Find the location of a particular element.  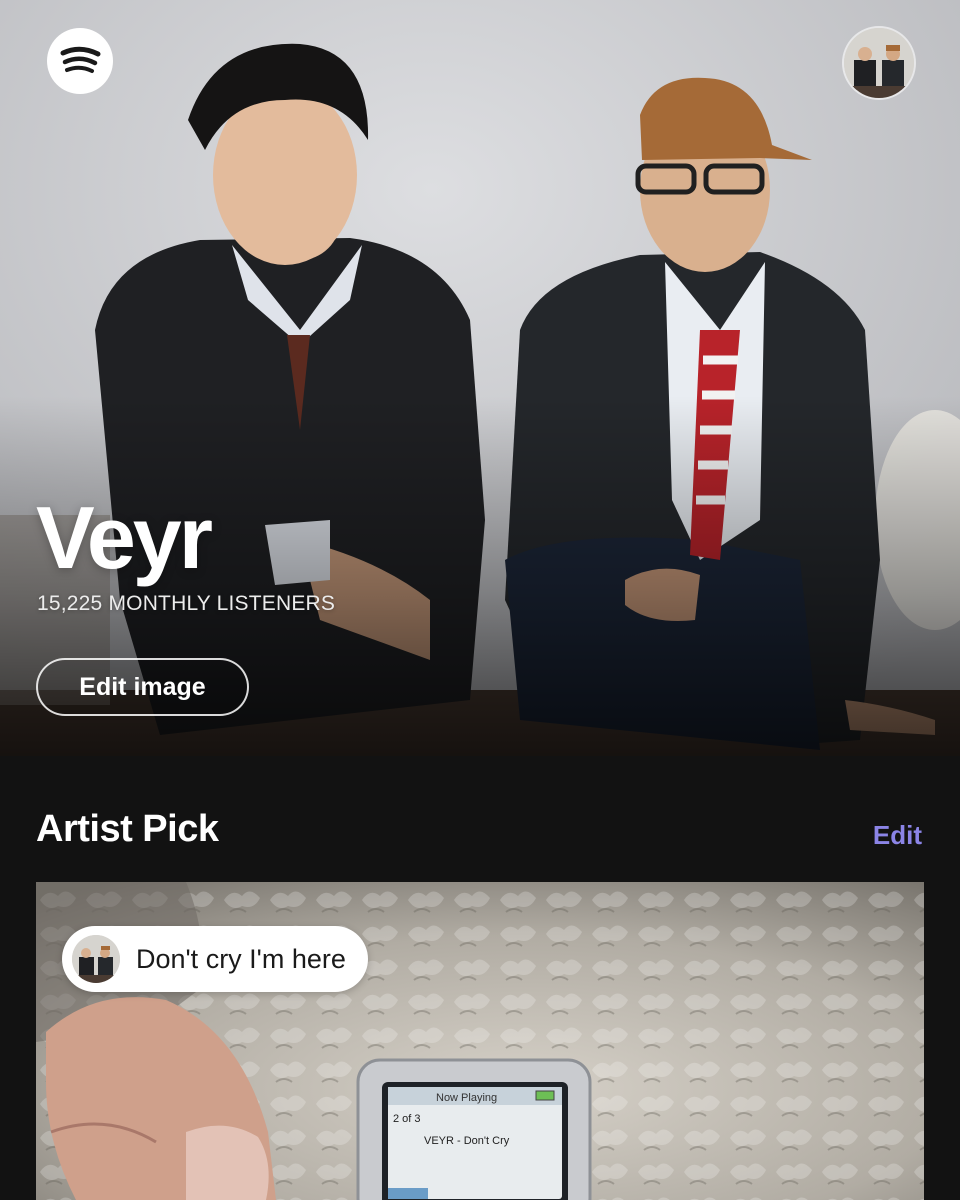

artist-pick-track-title: Don't cry I'm here is located at coordinates (241, 958).